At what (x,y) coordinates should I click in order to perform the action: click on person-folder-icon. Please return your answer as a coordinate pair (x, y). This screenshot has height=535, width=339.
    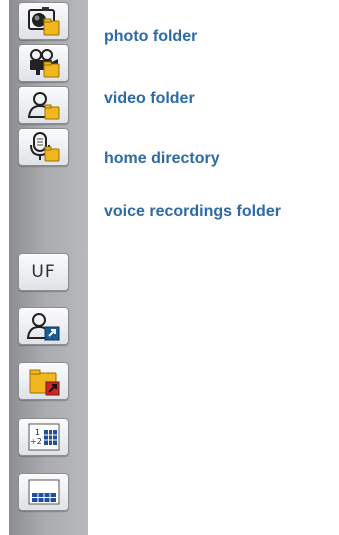
    Looking at the image, I should click on (43, 106).